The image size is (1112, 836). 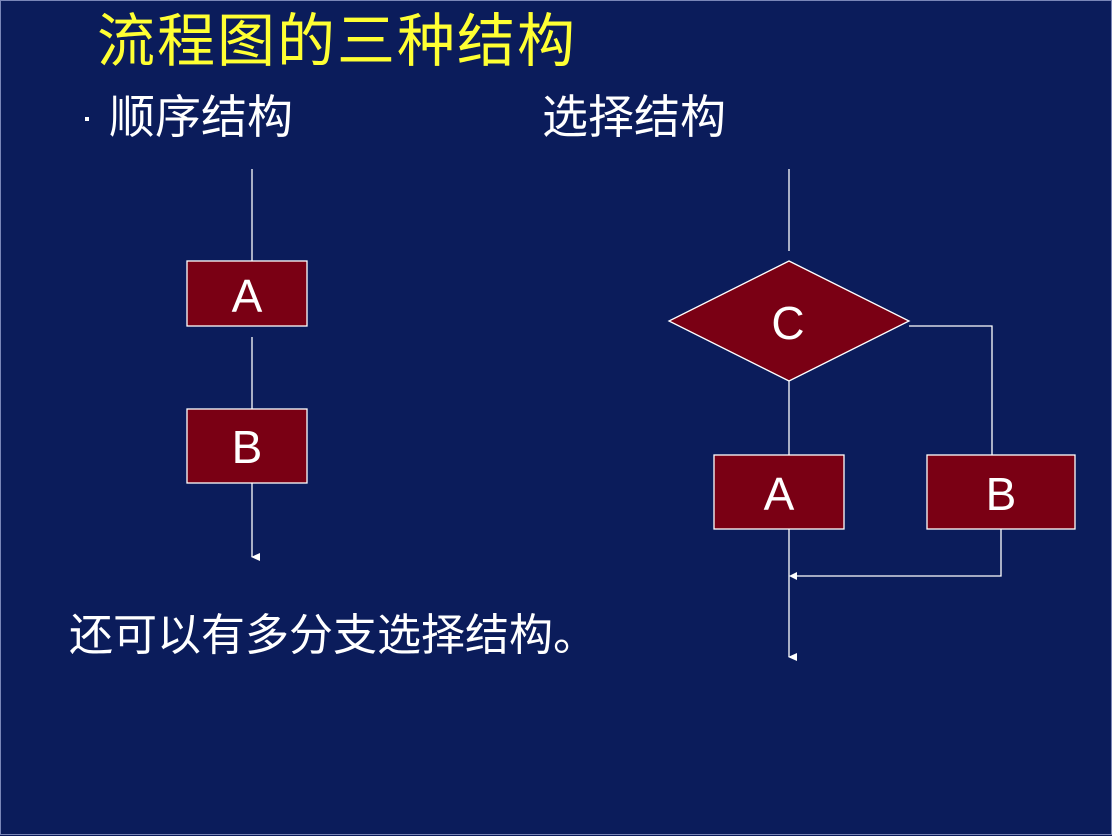 What do you see at coordinates (779, 494) in the screenshot?
I see `selection-box-a-label: A` at bounding box center [779, 494].